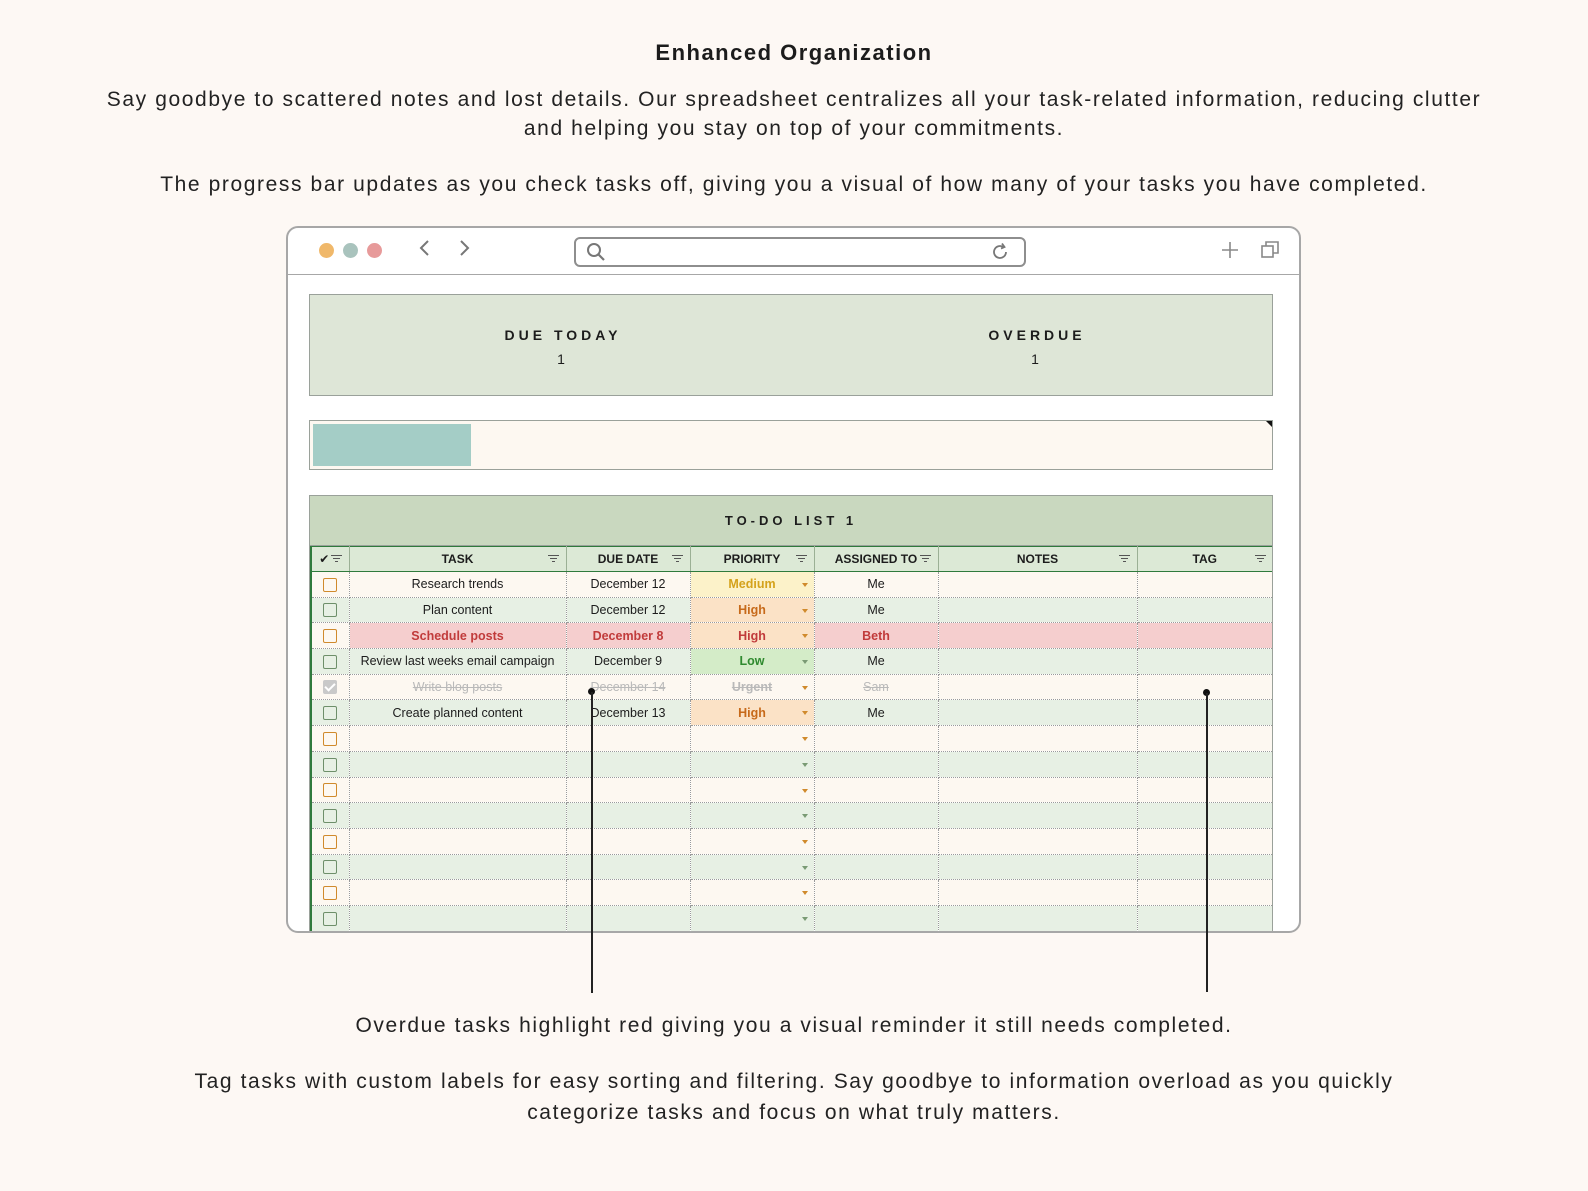 Image resolution: width=1588 pixels, height=1191 pixels. Describe the element at coordinates (458, 636) in the screenshot. I see `task-cell: Schedule posts` at that location.